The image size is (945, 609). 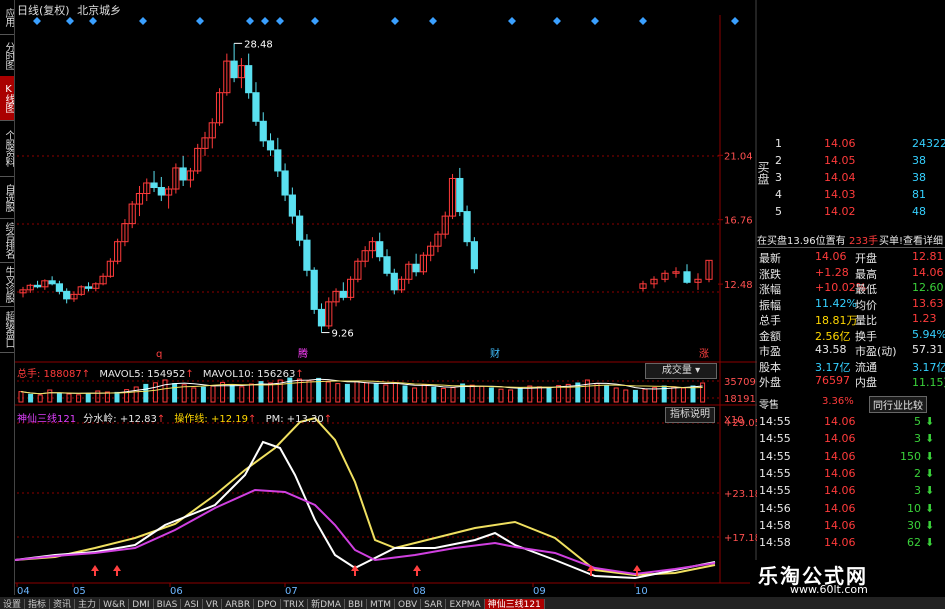 I want to click on indicator-tab: TRIX, so click(x=295, y=604).